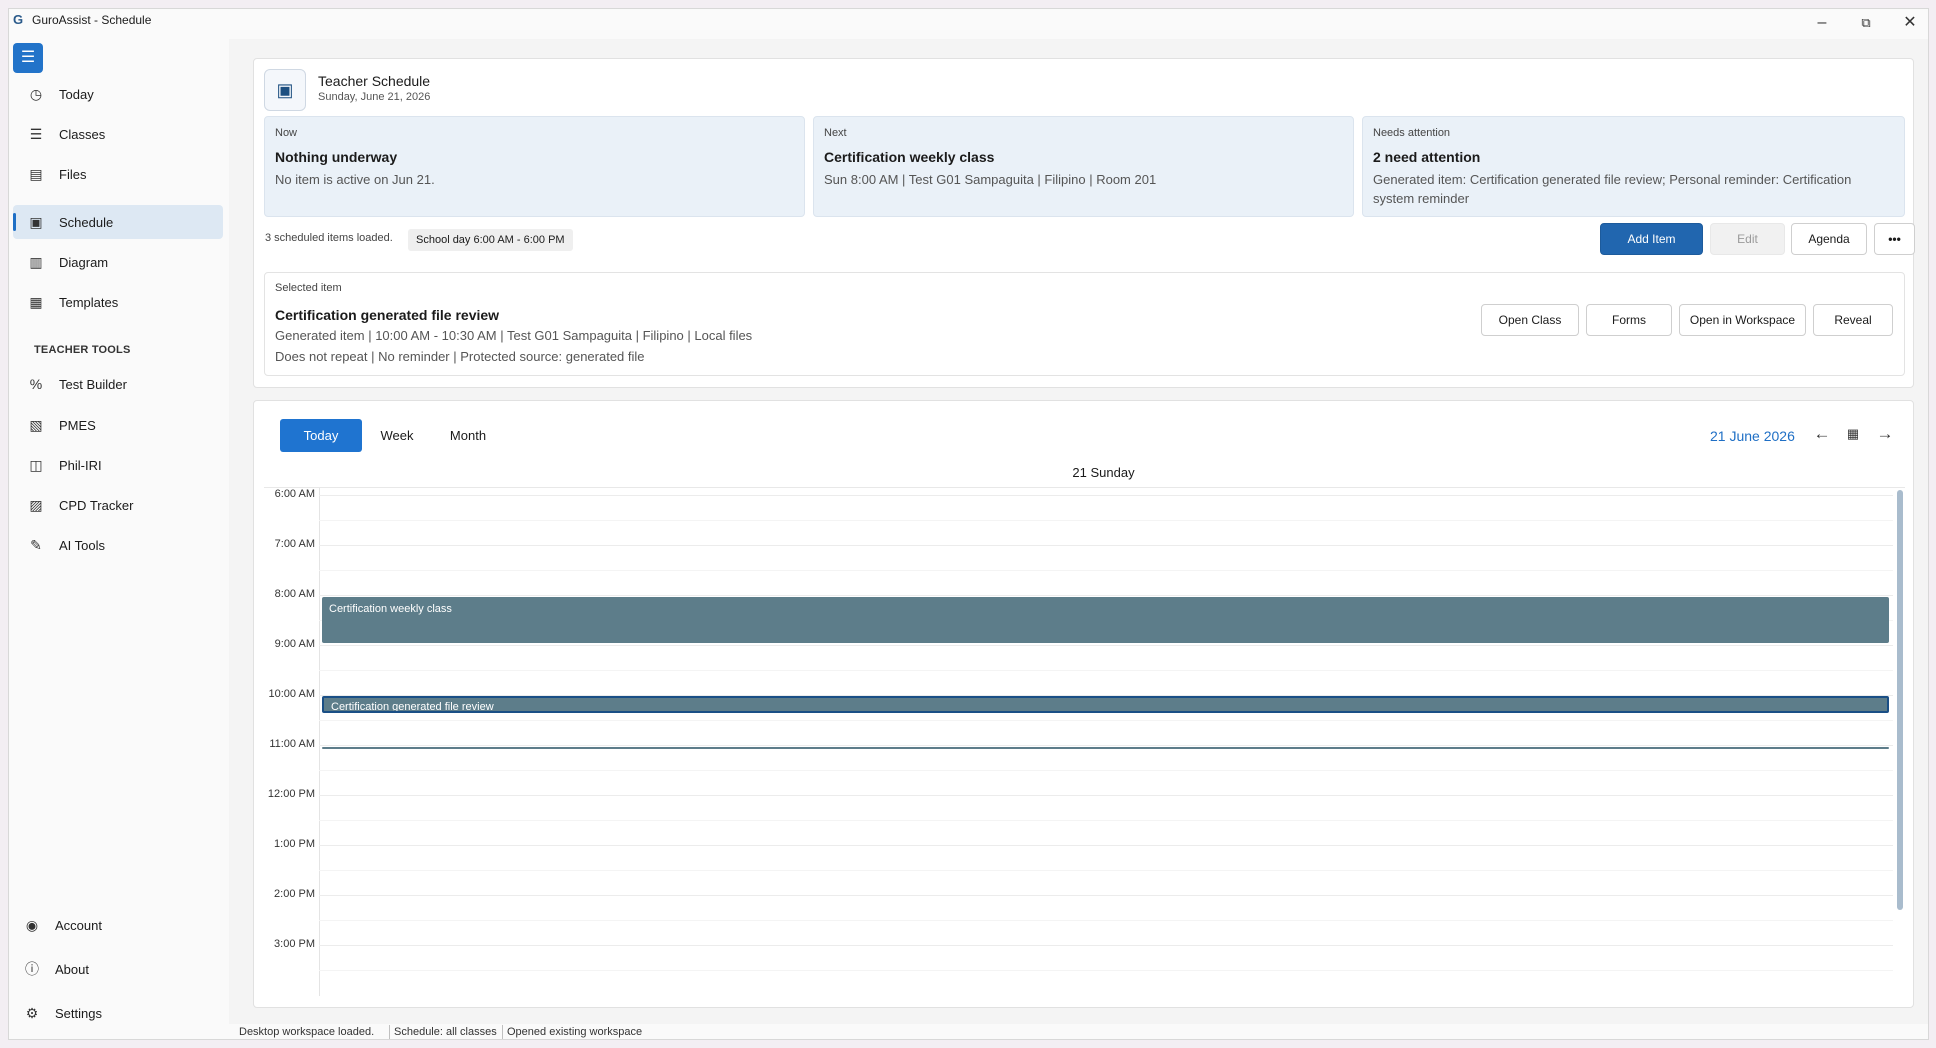 The image size is (1936, 1048). Describe the element at coordinates (387, 315) in the screenshot. I see `selected-title: Certification generated file review` at that location.